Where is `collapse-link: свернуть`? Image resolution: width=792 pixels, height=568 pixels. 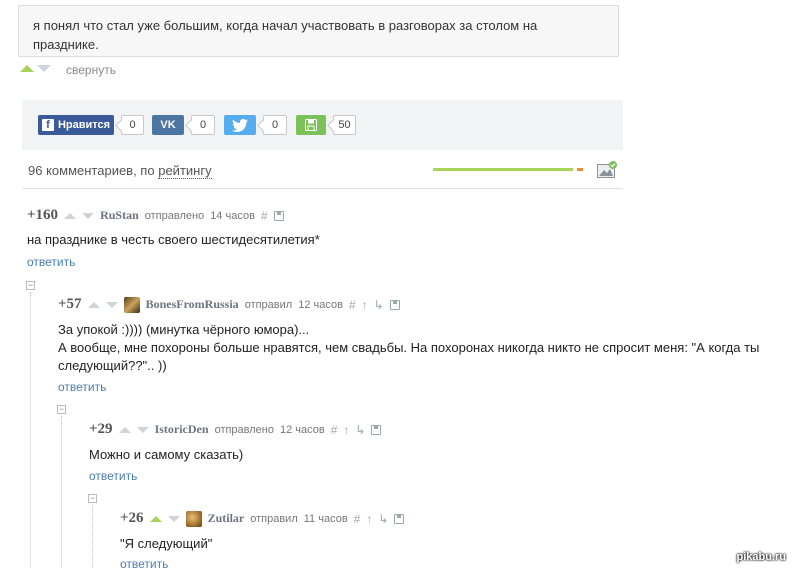
collapse-link: свернуть is located at coordinates (91, 70).